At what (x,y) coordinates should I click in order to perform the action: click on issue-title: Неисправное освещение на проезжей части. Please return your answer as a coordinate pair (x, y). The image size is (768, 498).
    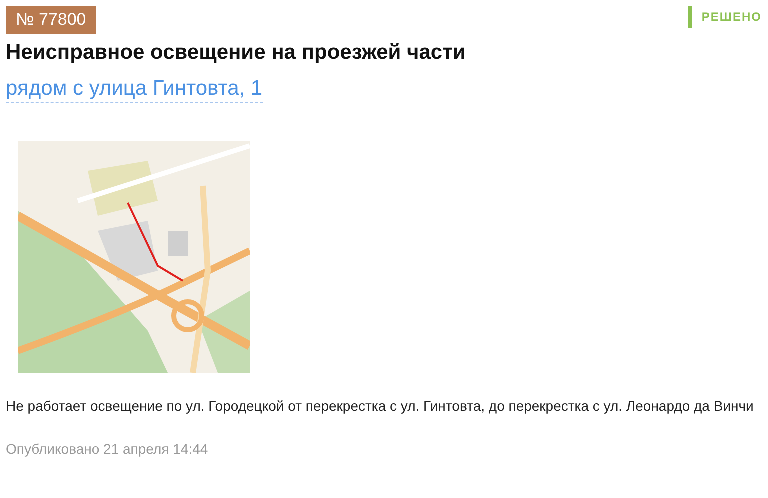
    Looking at the image, I should click on (236, 53).